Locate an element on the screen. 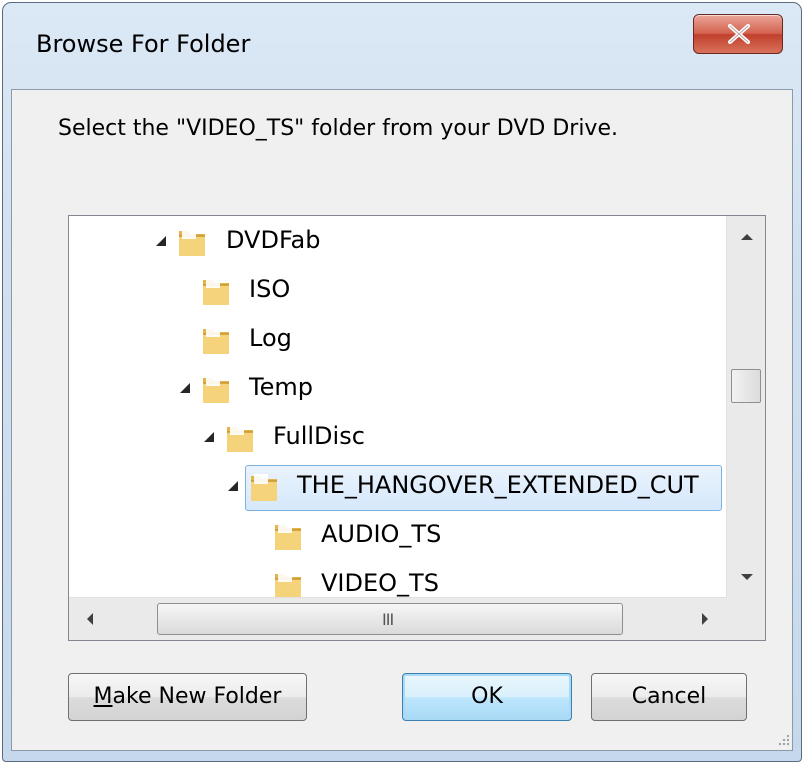 This screenshot has width=806, height=766. horizontal-scrollbar: III is located at coordinates (397, 618).